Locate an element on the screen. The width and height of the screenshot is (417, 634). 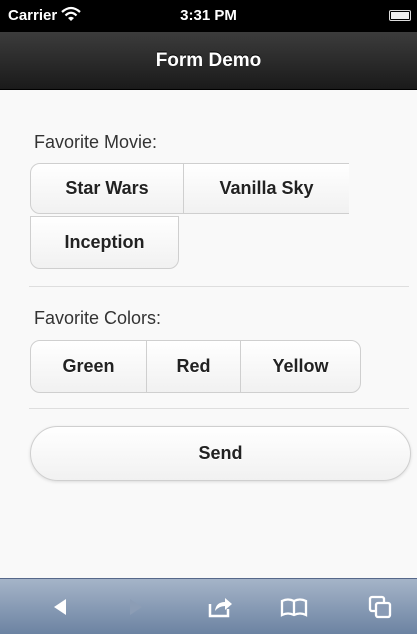
browser-toolbar is located at coordinates (208, 606).